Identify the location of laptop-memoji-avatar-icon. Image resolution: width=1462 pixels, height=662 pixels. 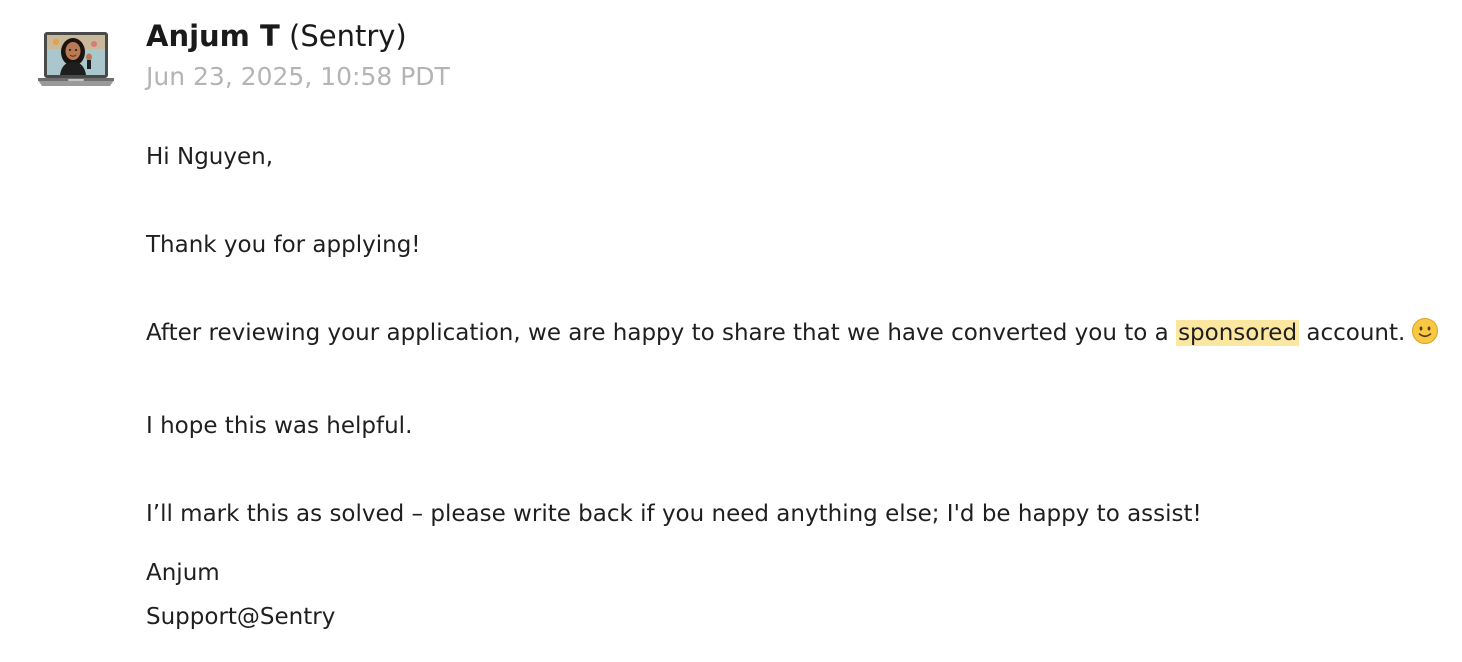
(76, 59).